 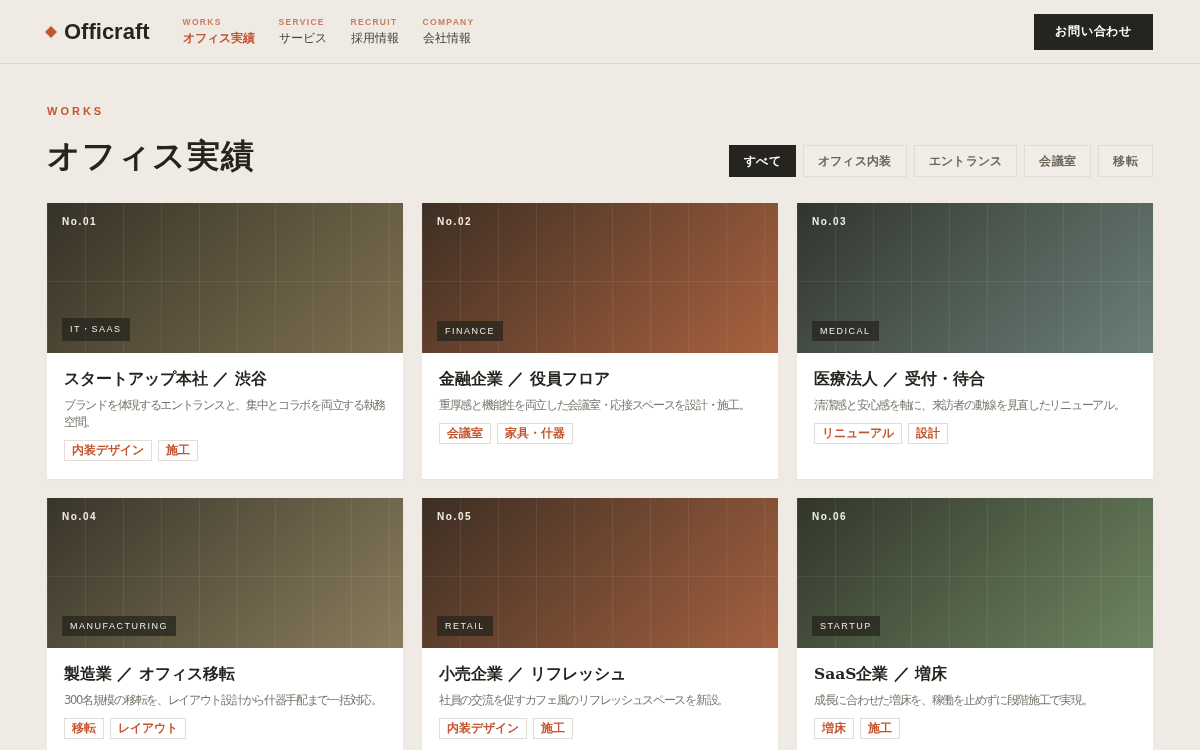 What do you see at coordinates (954, 700) in the screenshot?
I see `work-description: 成長に合わせた増床を、稼働を止めずに段階施工で実現。` at bounding box center [954, 700].